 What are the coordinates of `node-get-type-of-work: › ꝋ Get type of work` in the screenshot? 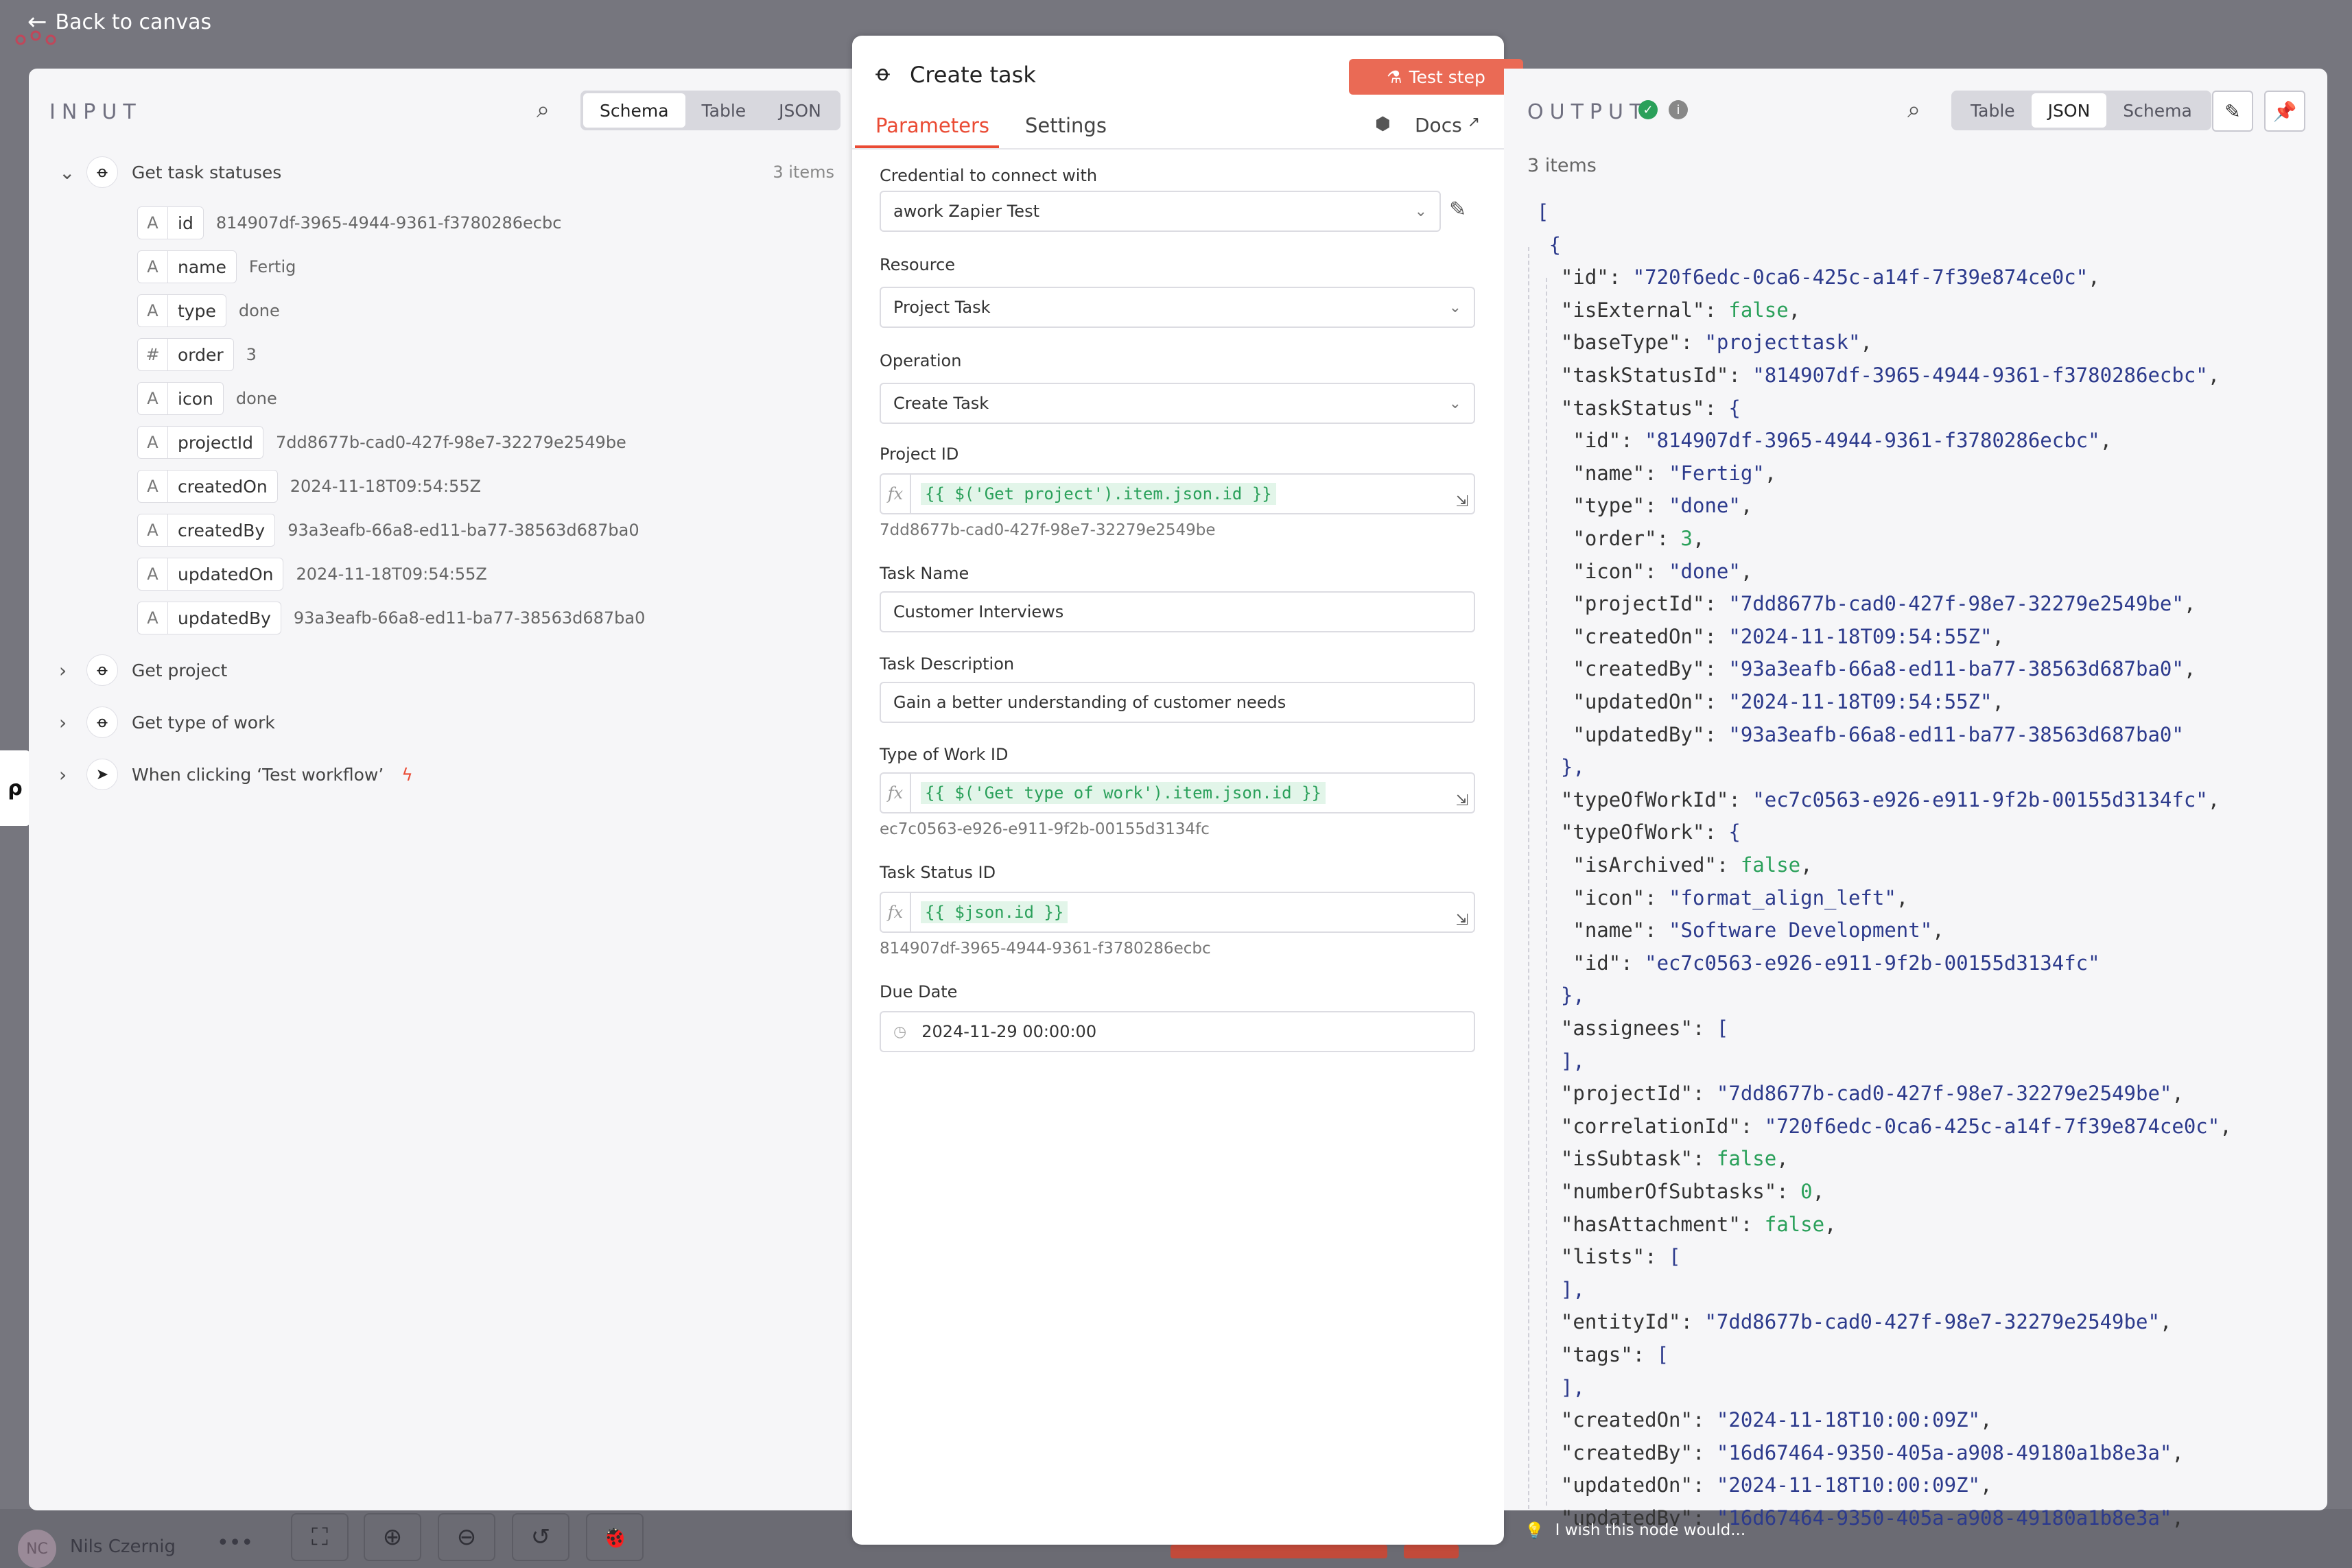 It's located at (167, 722).